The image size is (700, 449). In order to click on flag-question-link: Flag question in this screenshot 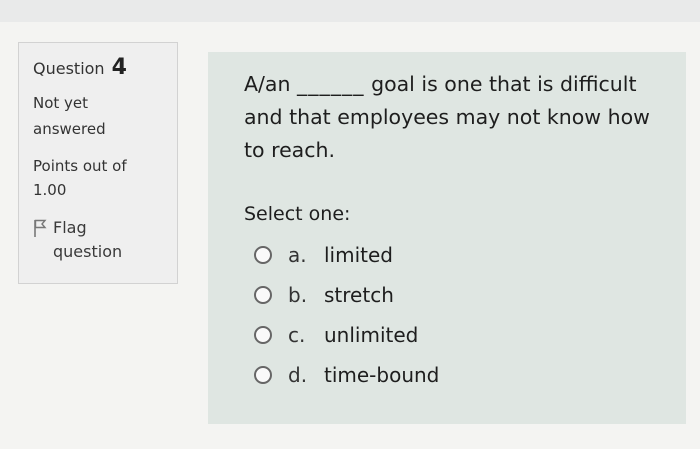, I will do `click(105, 240)`.